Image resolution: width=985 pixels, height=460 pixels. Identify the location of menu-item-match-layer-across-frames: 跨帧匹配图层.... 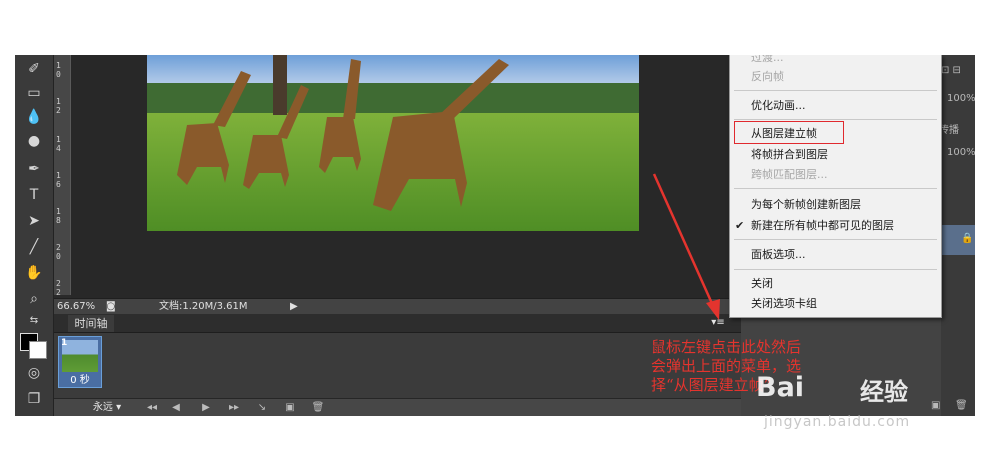
(789, 174).